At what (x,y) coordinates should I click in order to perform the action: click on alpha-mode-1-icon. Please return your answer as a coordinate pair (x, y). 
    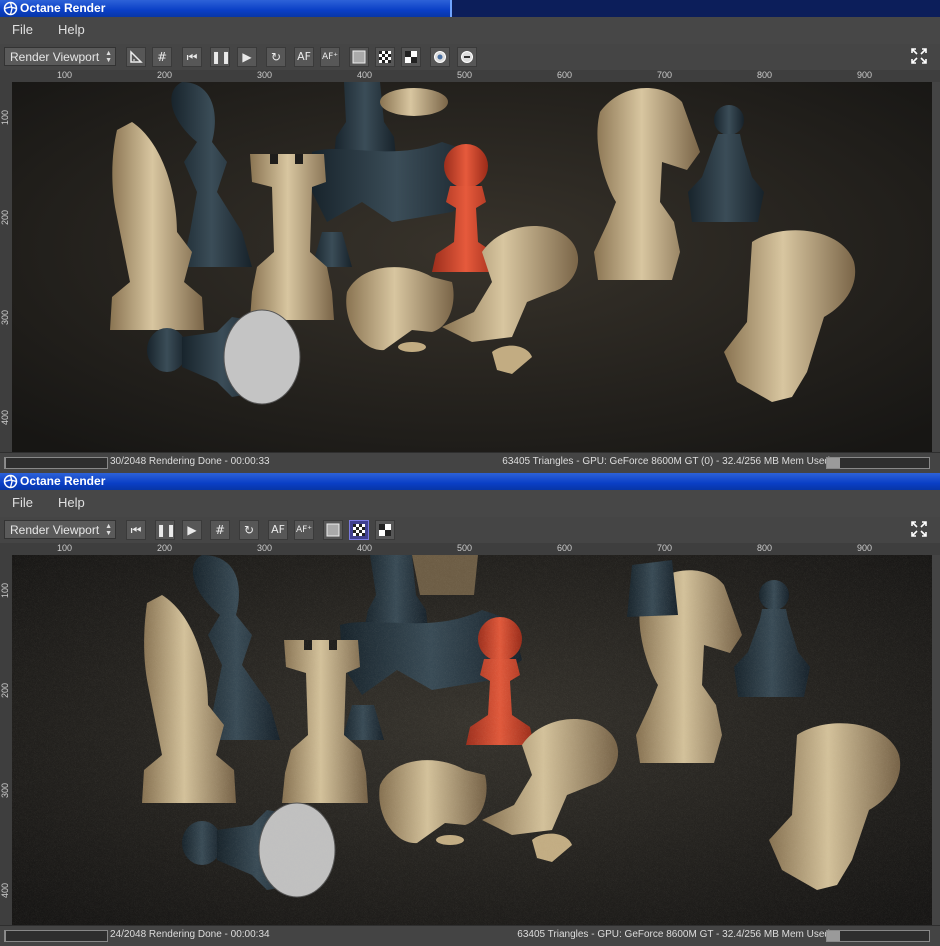
    Looking at the image, I should click on (333, 530).